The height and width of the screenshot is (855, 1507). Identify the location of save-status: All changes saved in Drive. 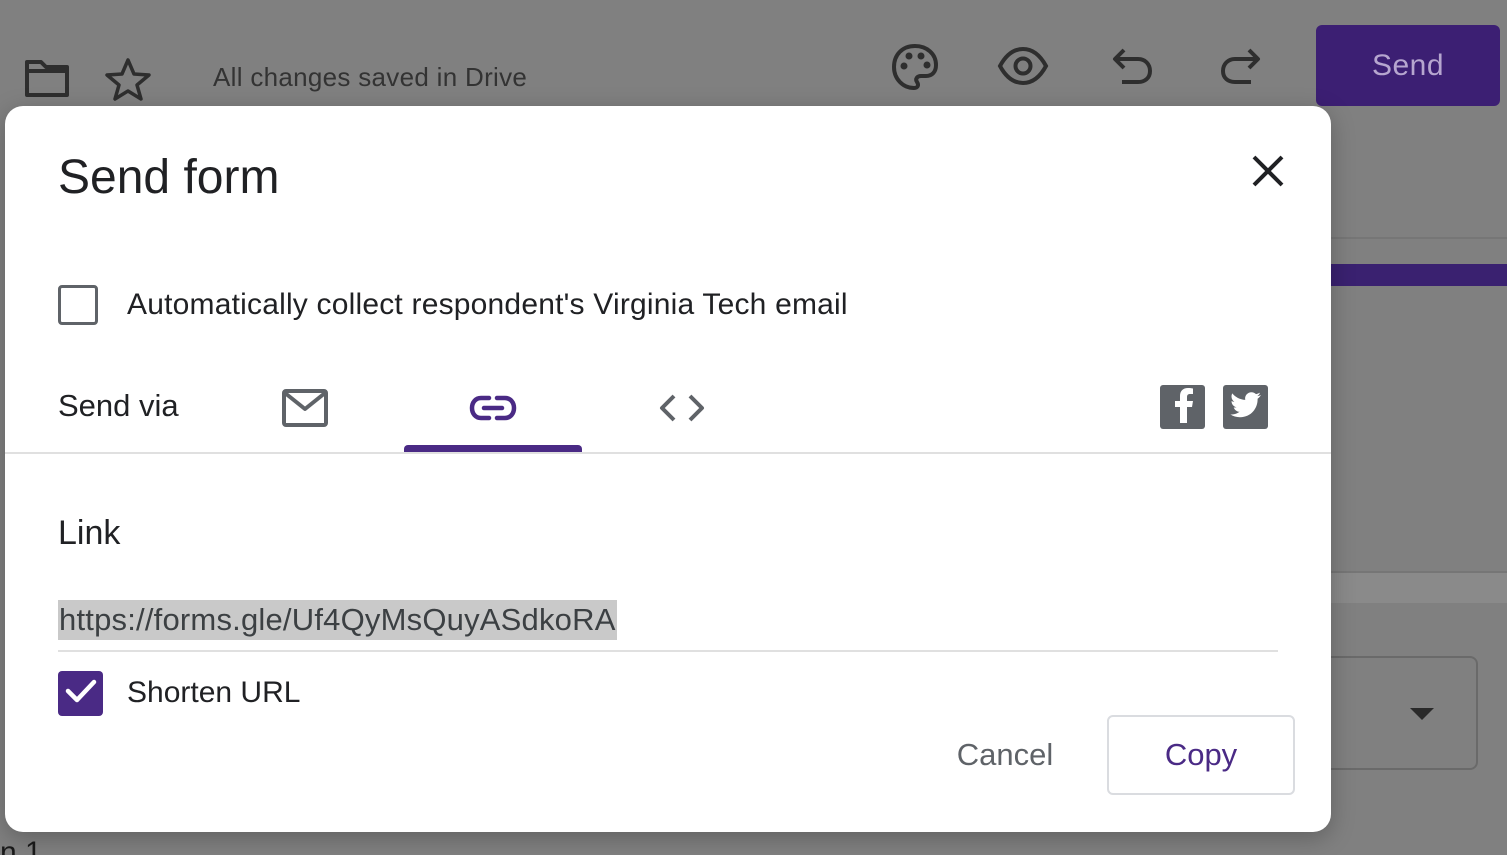
(370, 77).